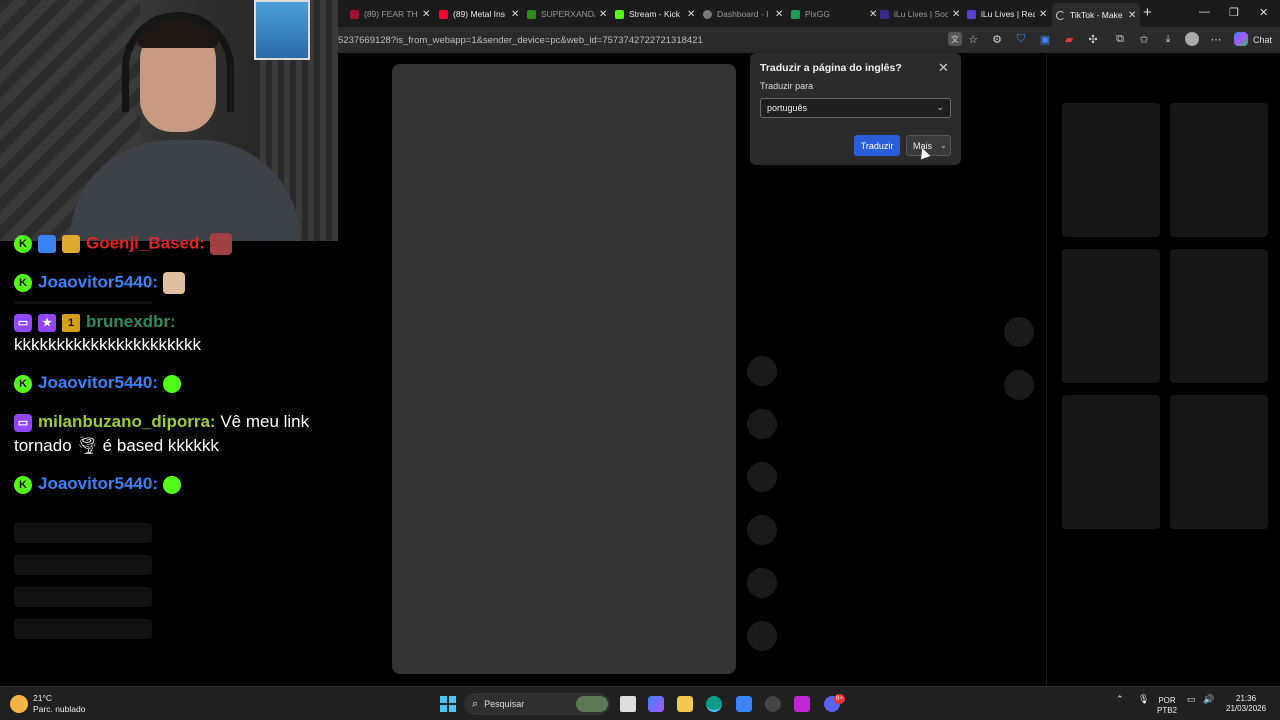 The image size is (1280, 720). Describe the element at coordinates (1045, 39) in the screenshot. I see `translate-ext-icon: ▣` at that location.